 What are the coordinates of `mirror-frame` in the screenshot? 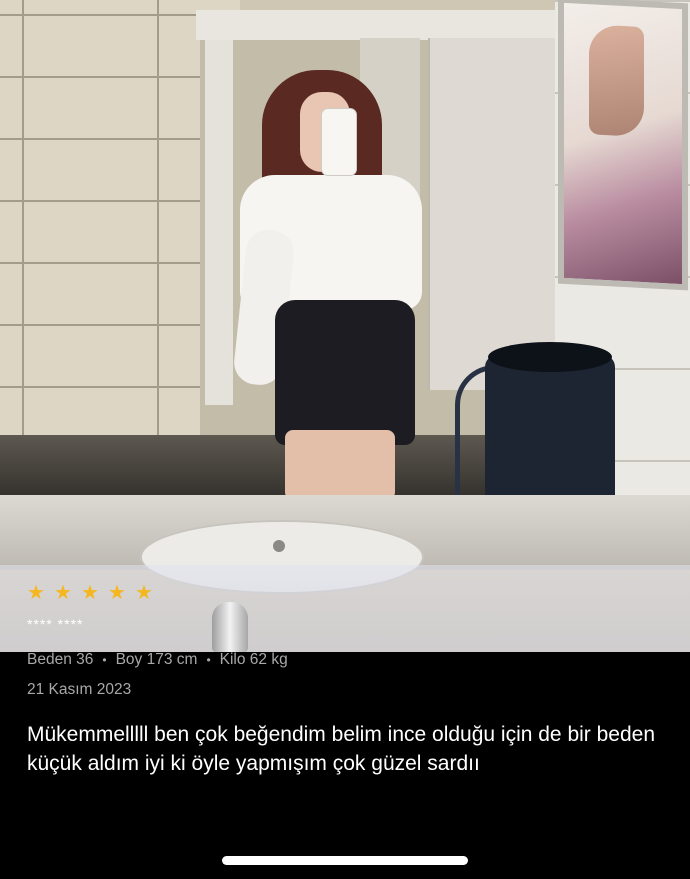 It's located at (378, 25).